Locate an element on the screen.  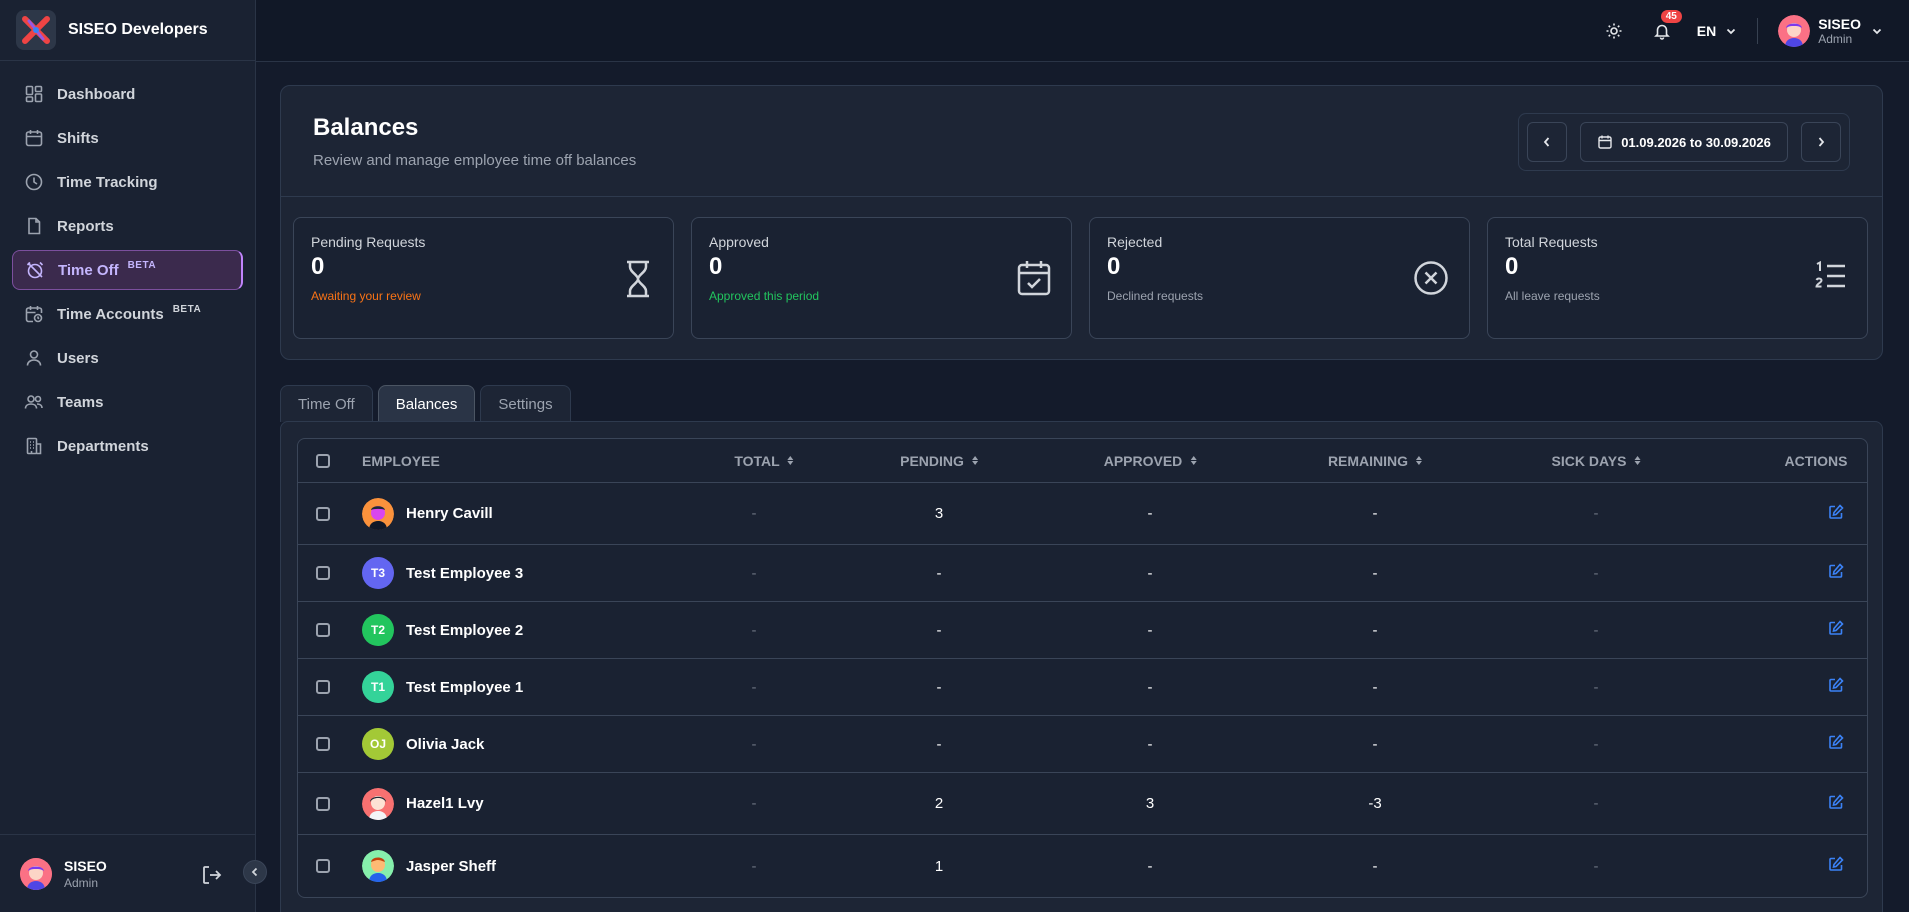
tab-settings: Settings is located at coordinates (525, 403).